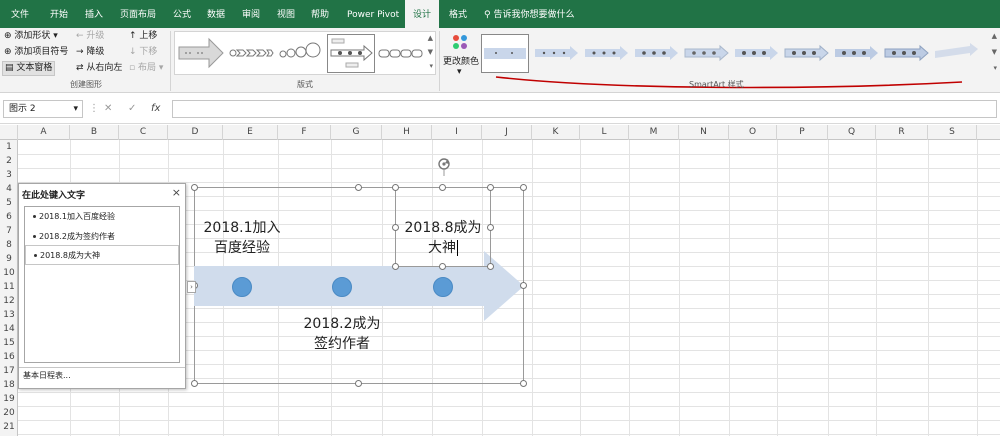 Image resolution: width=1000 pixels, height=436 pixels. I want to click on column-header: B, so click(94, 132).